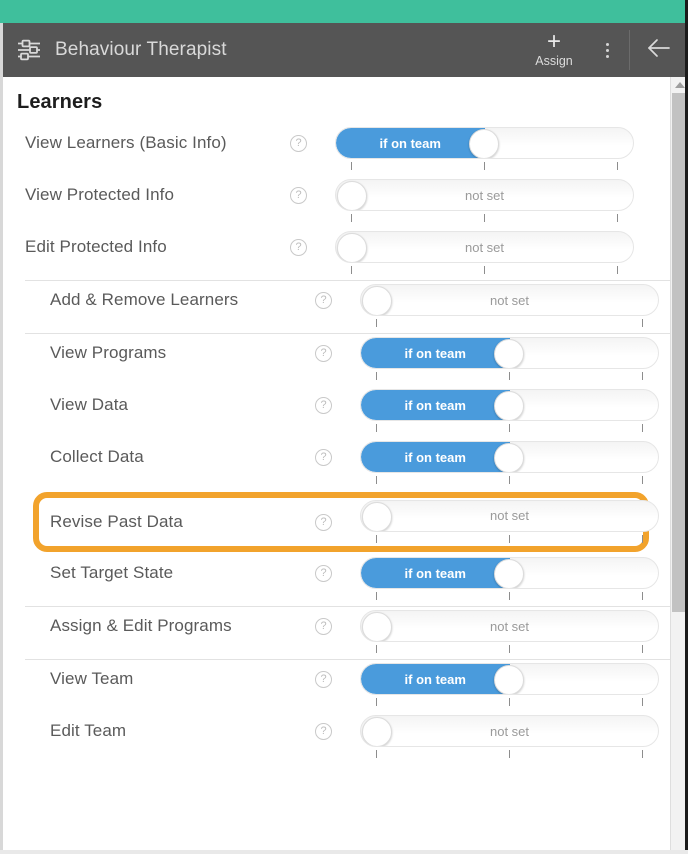 This screenshot has width=688, height=854. Describe the element at coordinates (348, 306) in the screenshot. I see `permission-group: Add & Remove Learners? not set` at that location.